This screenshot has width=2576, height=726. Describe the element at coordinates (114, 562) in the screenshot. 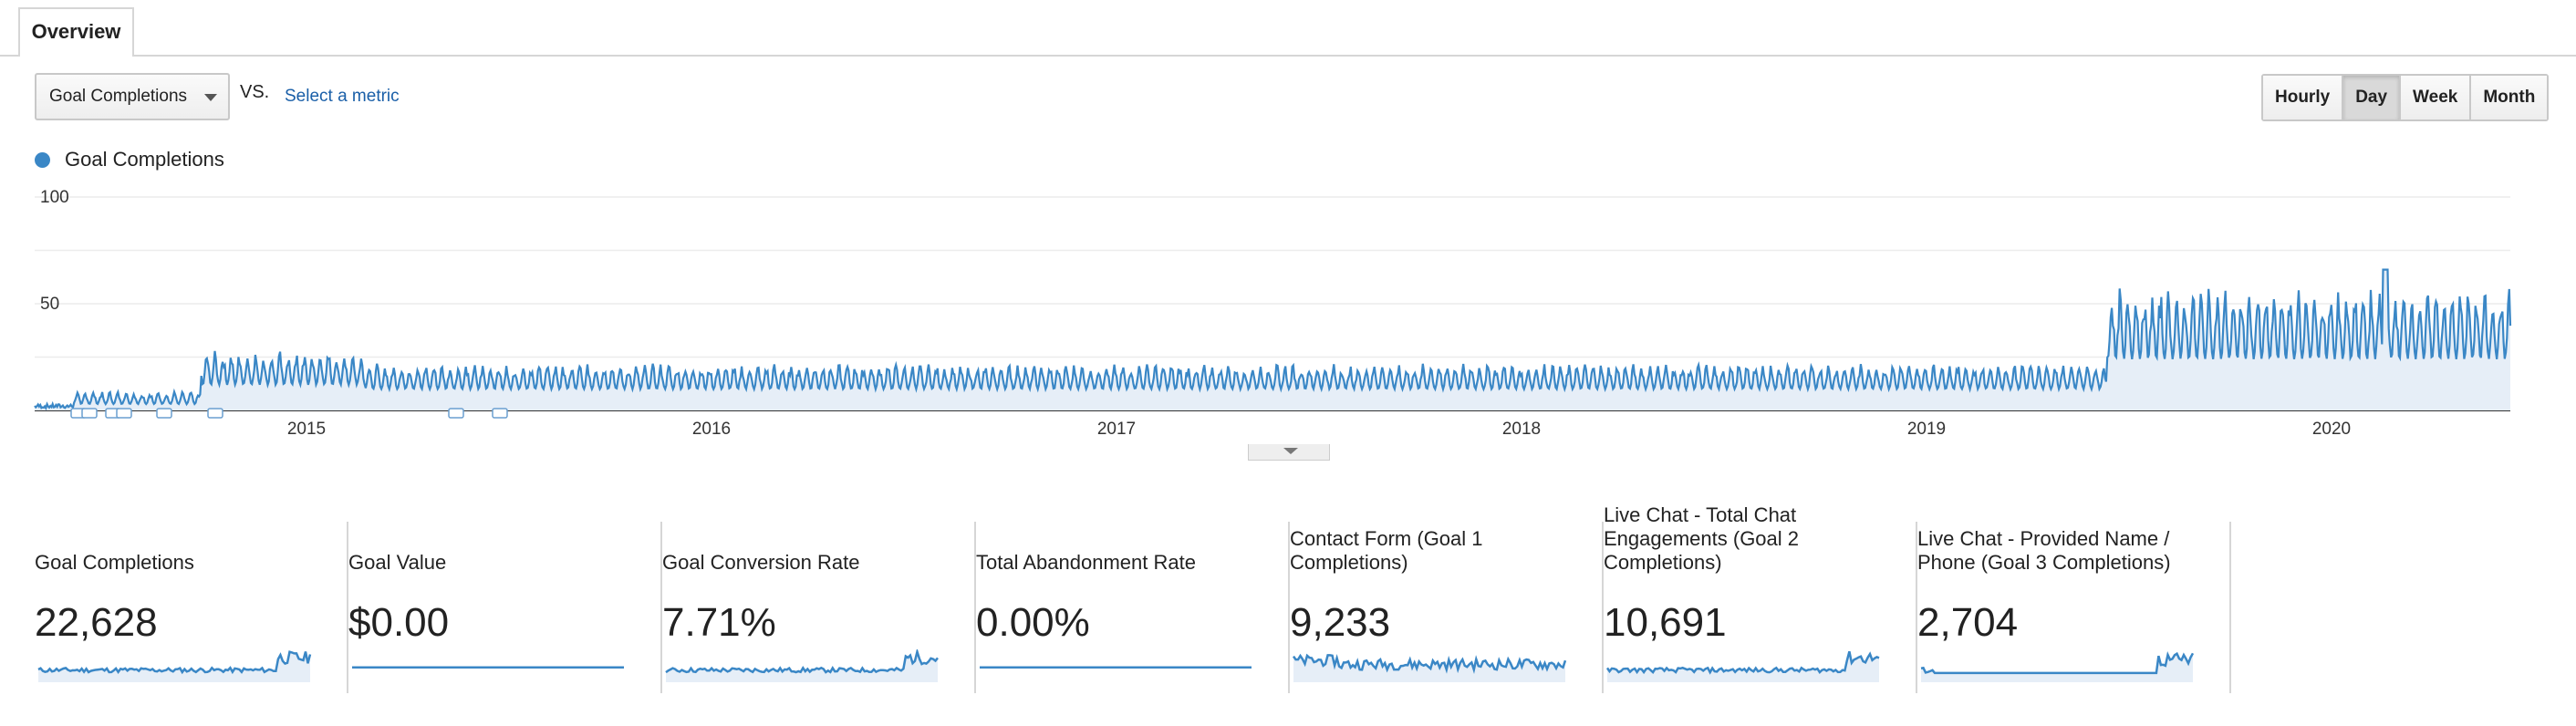

I see `metric-card-label: Goal Completions` at that location.